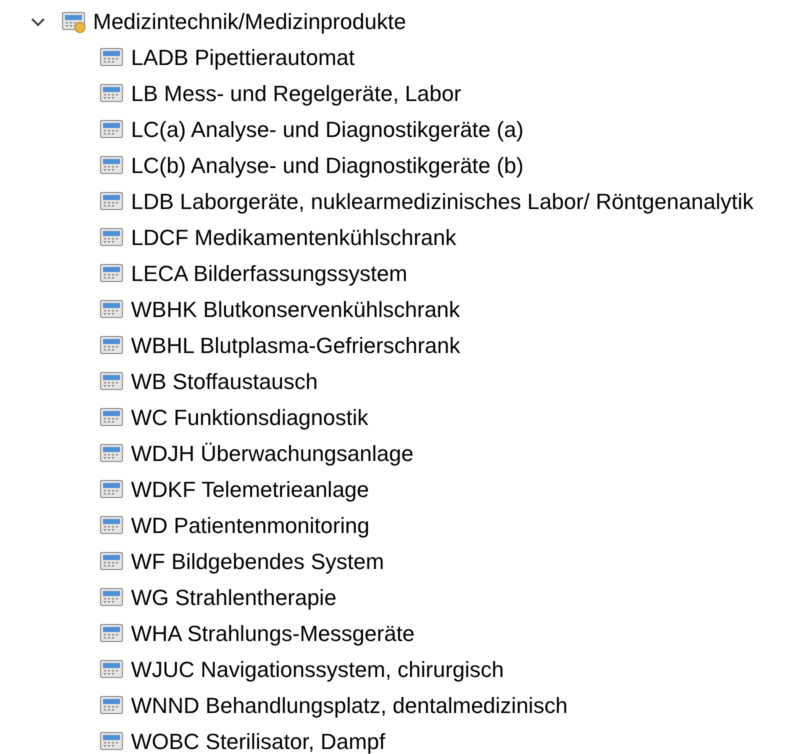  What do you see at coordinates (295, 310) in the screenshot?
I see `tree-item-label: WBHK Blutkonservenkühlschrank` at bounding box center [295, 310].